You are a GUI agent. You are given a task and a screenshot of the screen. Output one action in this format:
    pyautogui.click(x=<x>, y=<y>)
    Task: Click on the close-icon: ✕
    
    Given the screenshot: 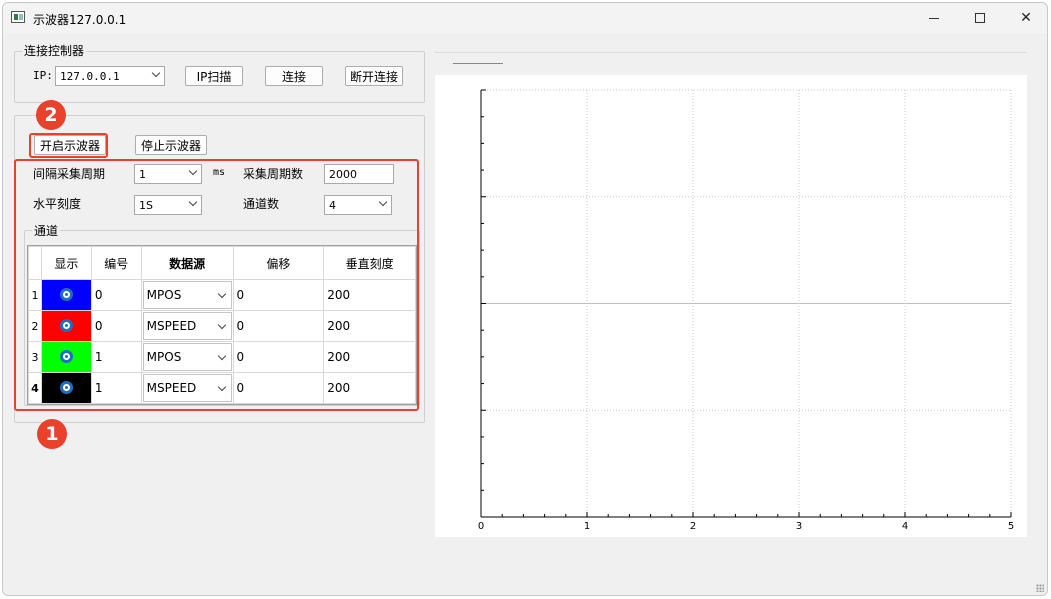 What is the action you would take?
    pyautogui.click(x=1026, y=18)
    